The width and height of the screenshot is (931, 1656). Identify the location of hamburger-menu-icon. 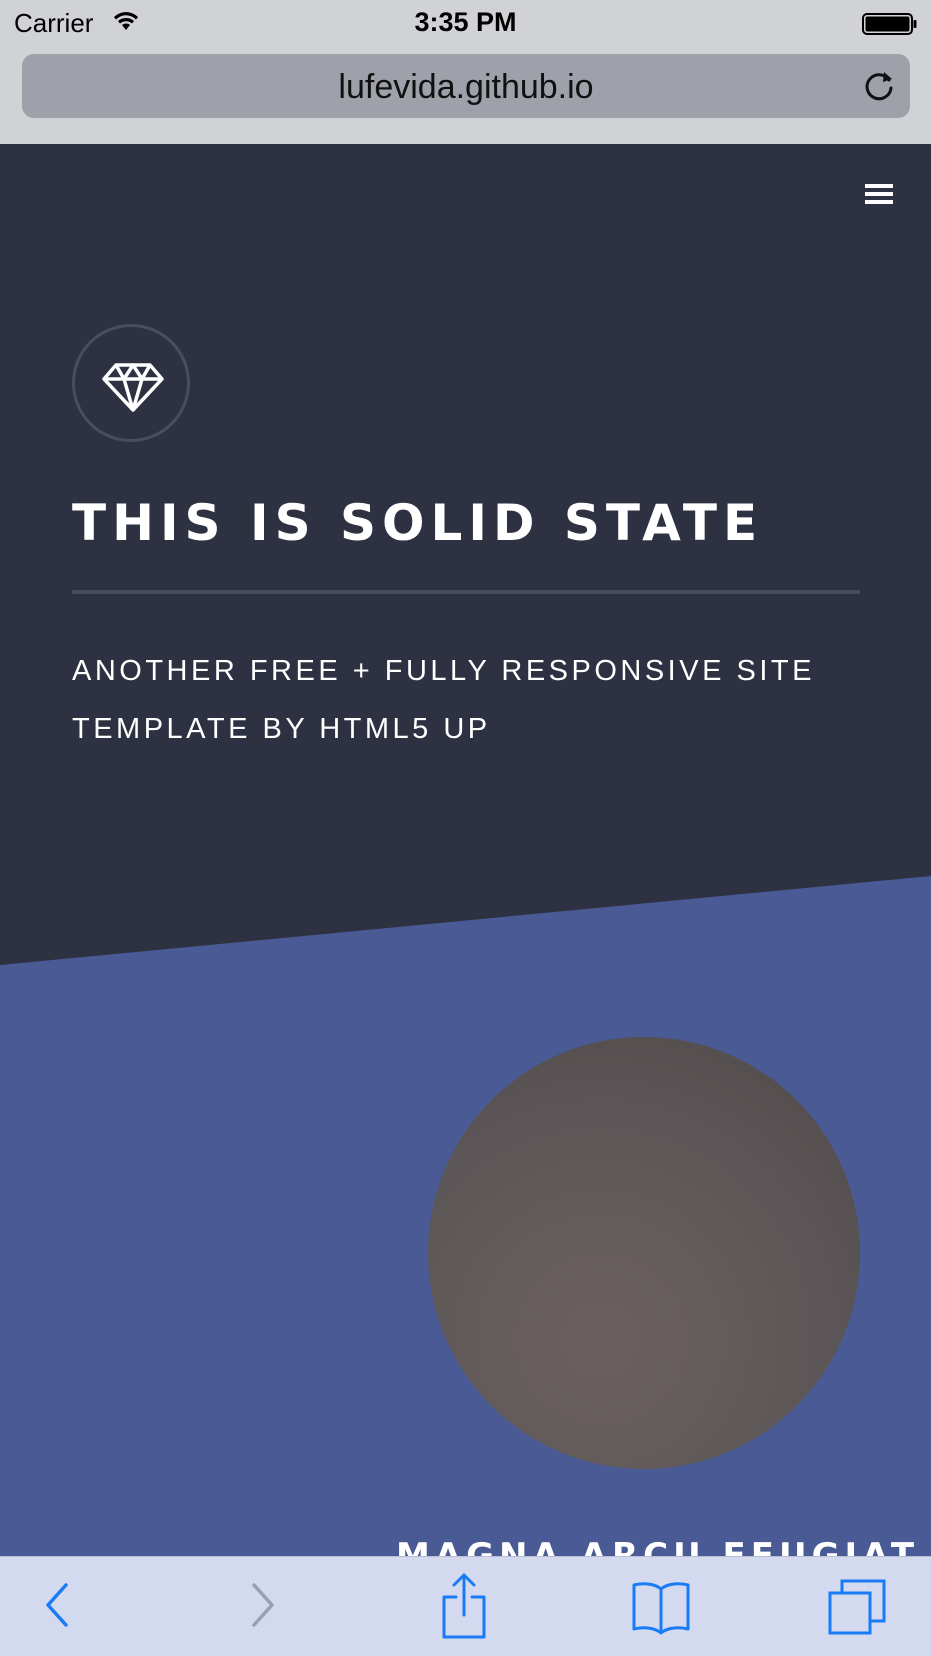
(879, 196).